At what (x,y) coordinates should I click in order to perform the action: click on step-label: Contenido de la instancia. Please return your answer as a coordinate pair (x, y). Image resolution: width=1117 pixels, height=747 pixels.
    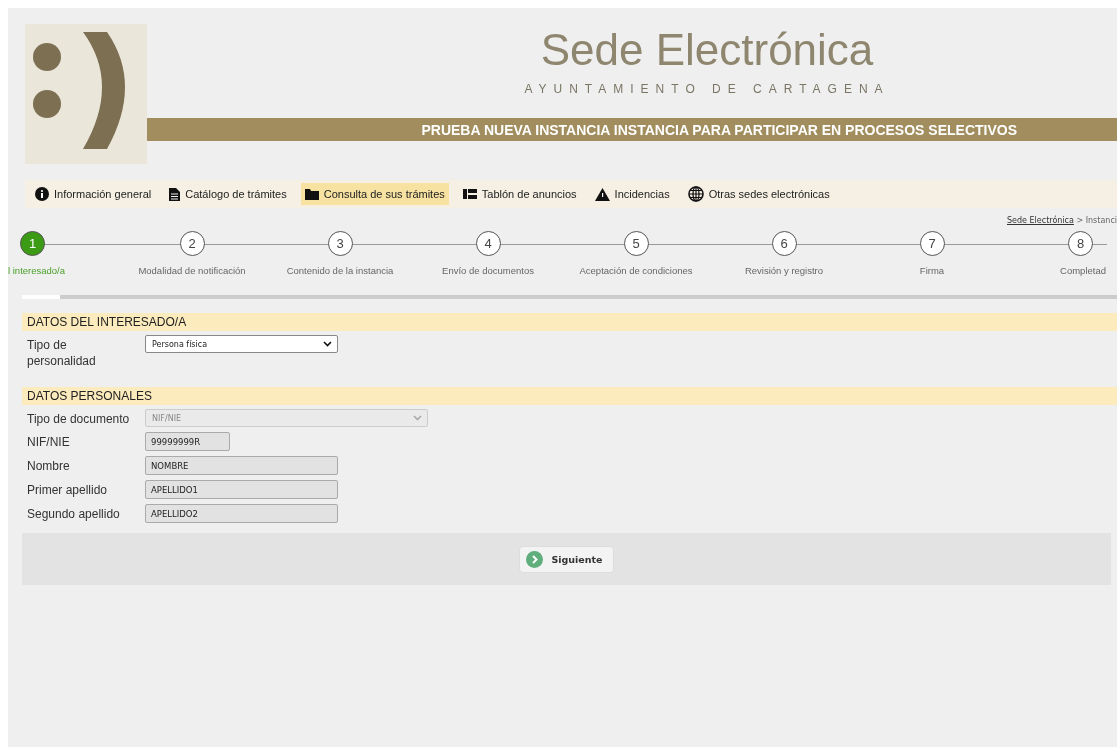
    Looking at the image, I should click on (340, 270).